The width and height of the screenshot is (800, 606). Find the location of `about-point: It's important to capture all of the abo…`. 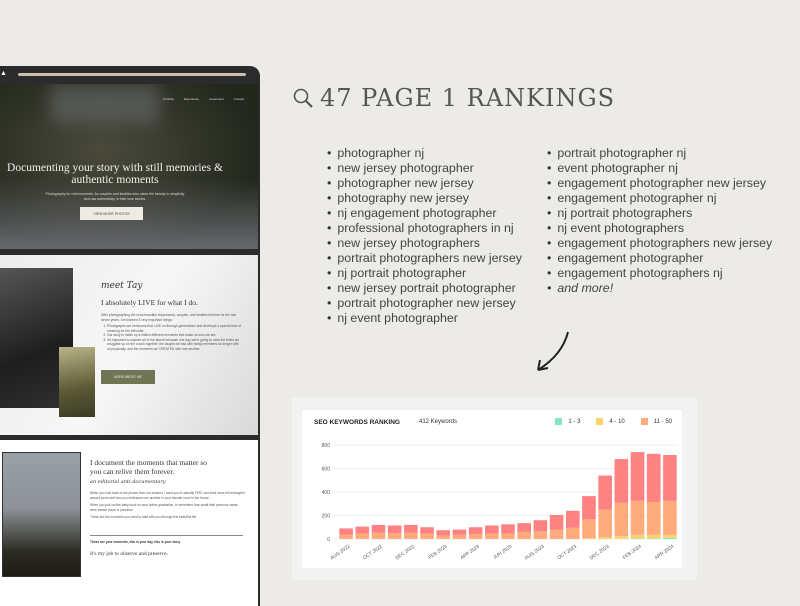

about-point: It's important to capture all of the abo… is located at coordinates (174, 345).